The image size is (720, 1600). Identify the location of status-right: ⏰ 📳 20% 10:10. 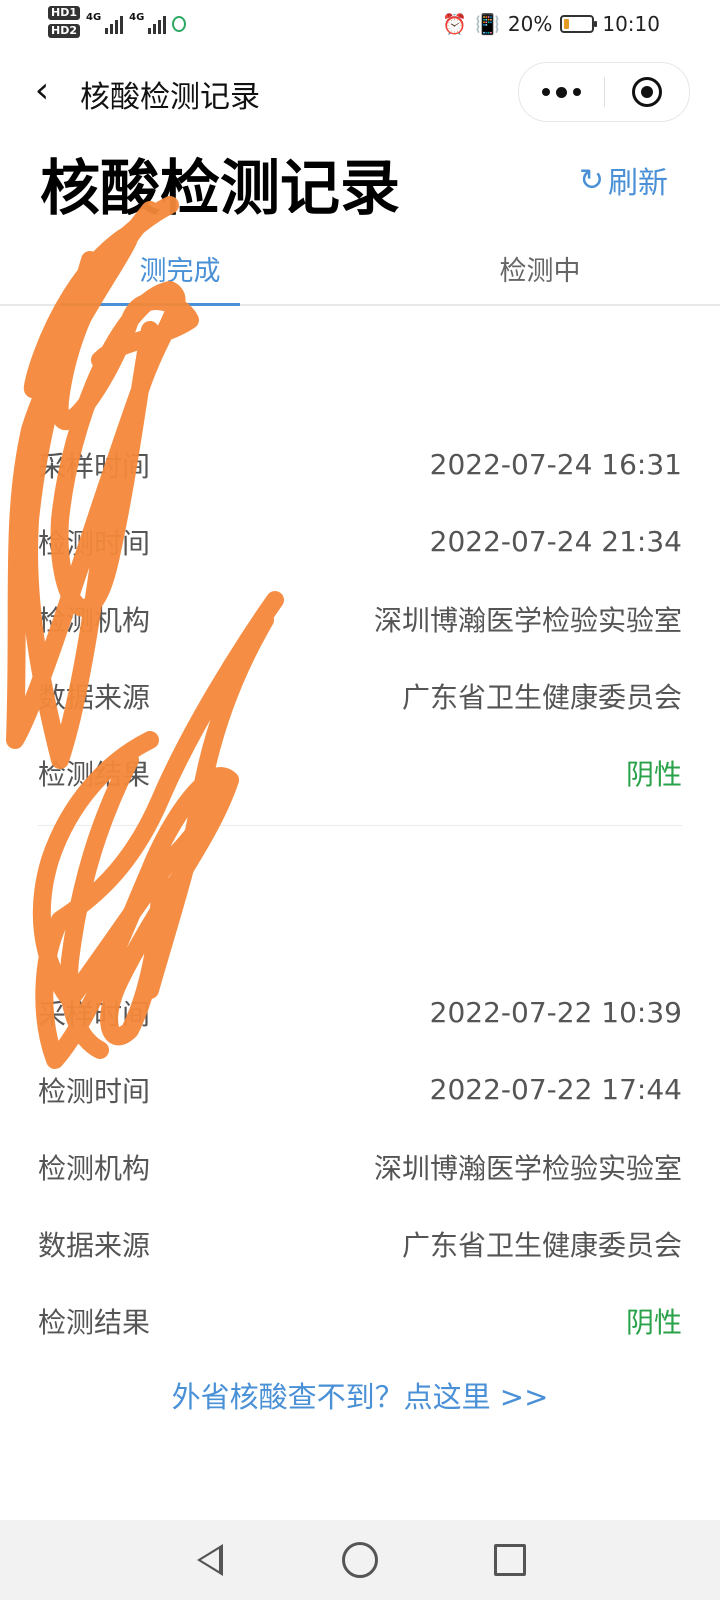
(551, 24).